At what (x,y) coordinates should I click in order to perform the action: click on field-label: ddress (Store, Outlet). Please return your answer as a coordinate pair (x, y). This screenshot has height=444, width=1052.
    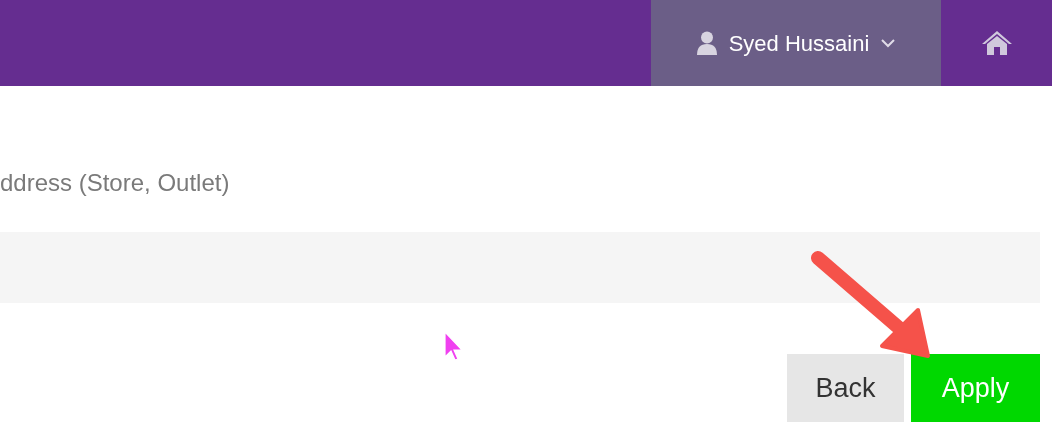
    Looking at the image, I should click on (115, 183).